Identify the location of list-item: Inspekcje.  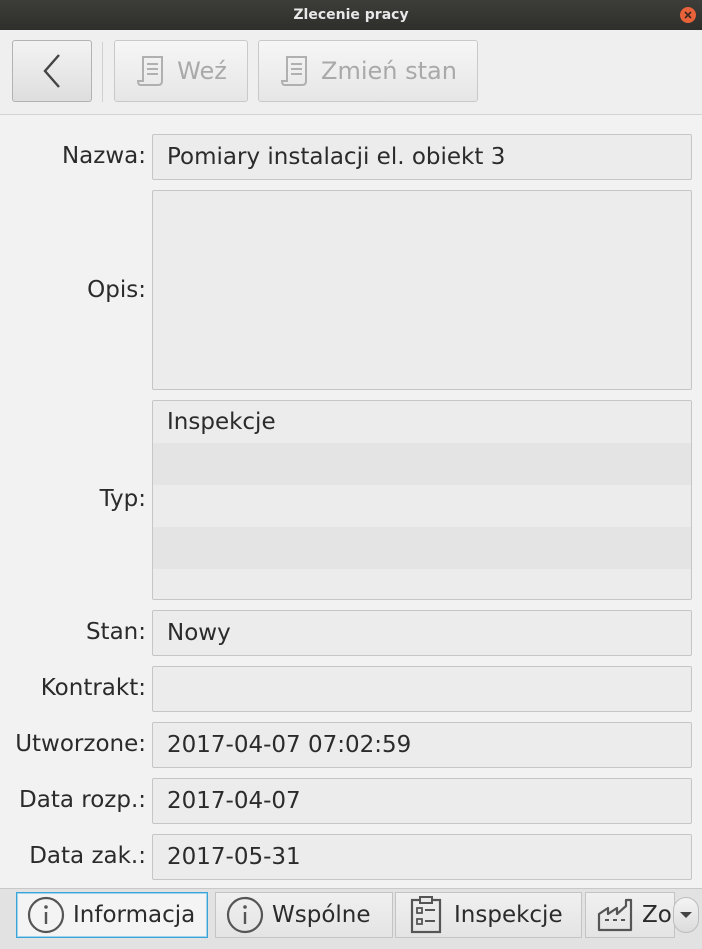
(422, 422).